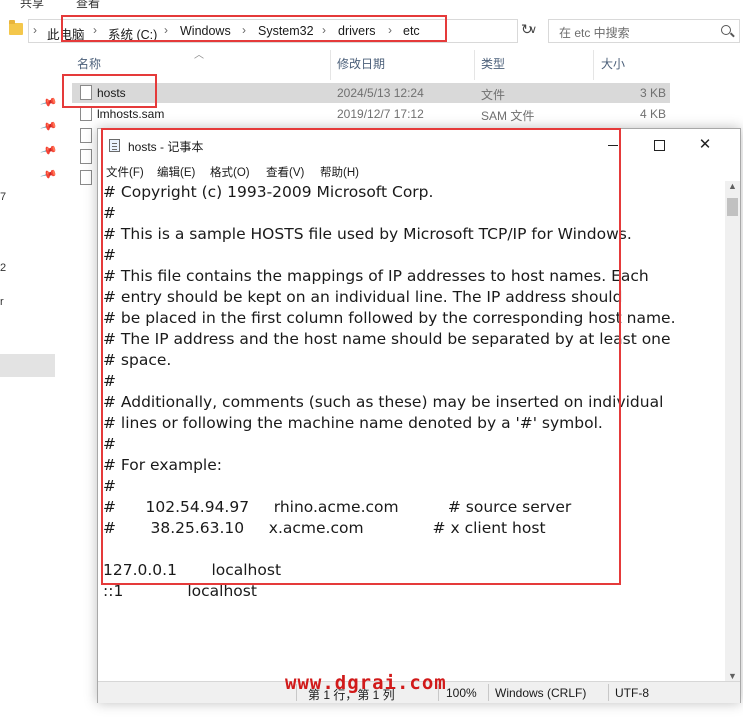 This screenshot has height=723, width=743. Describe the element at coordinates (732, 186) in the screenshot. I see `scroll-up-icon: ▲` at that location.